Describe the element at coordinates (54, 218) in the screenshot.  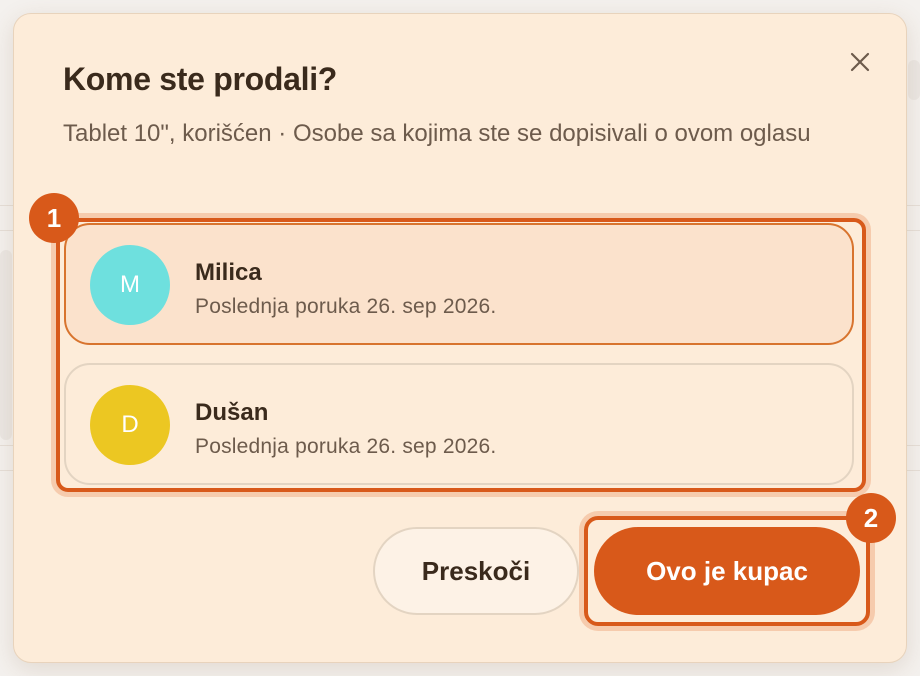
I see `step-marker-1: 1` at that location.